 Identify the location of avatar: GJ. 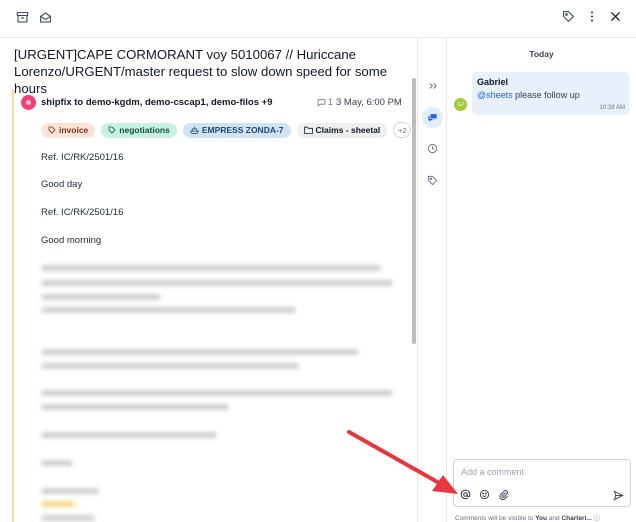
(460, 104).